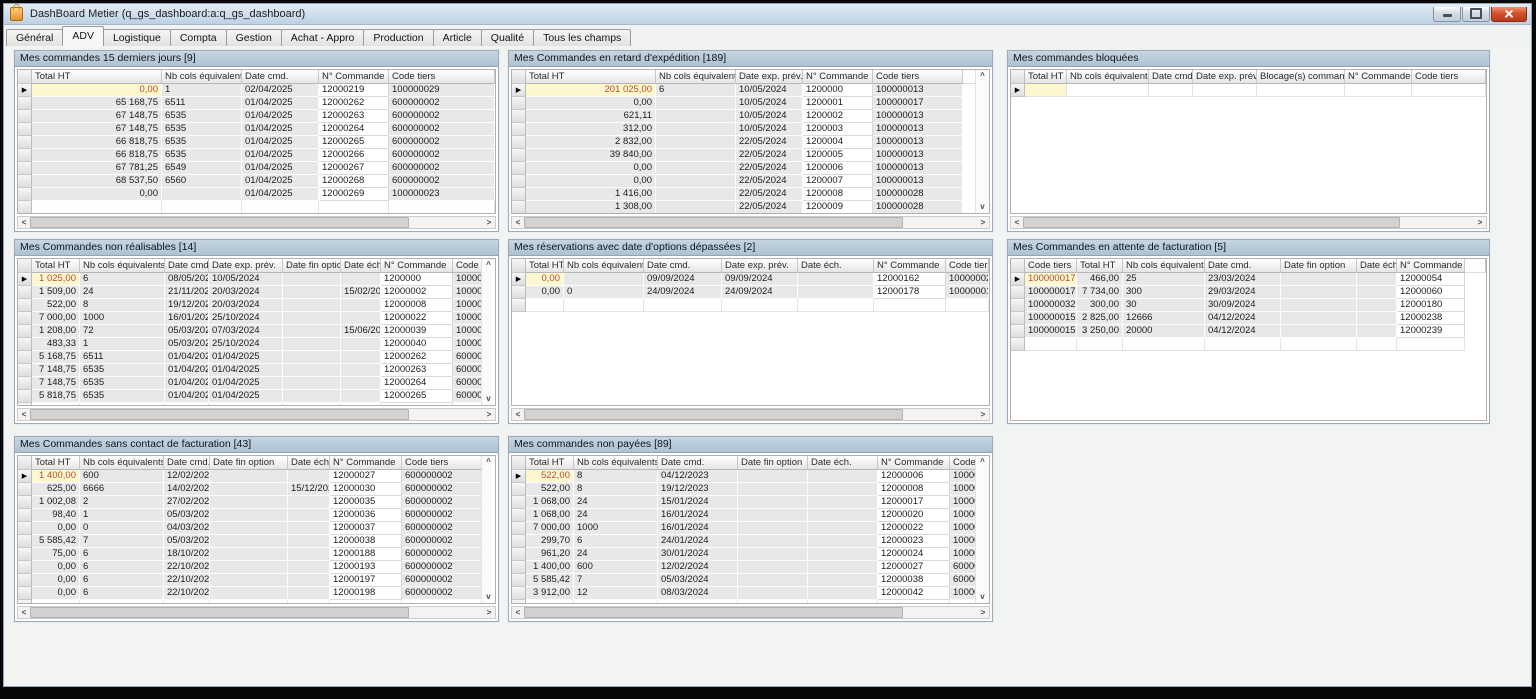 The height and width of the screenshot is (699, 1536). I want to click on scroll-down-icon: v, so click(982, 207).